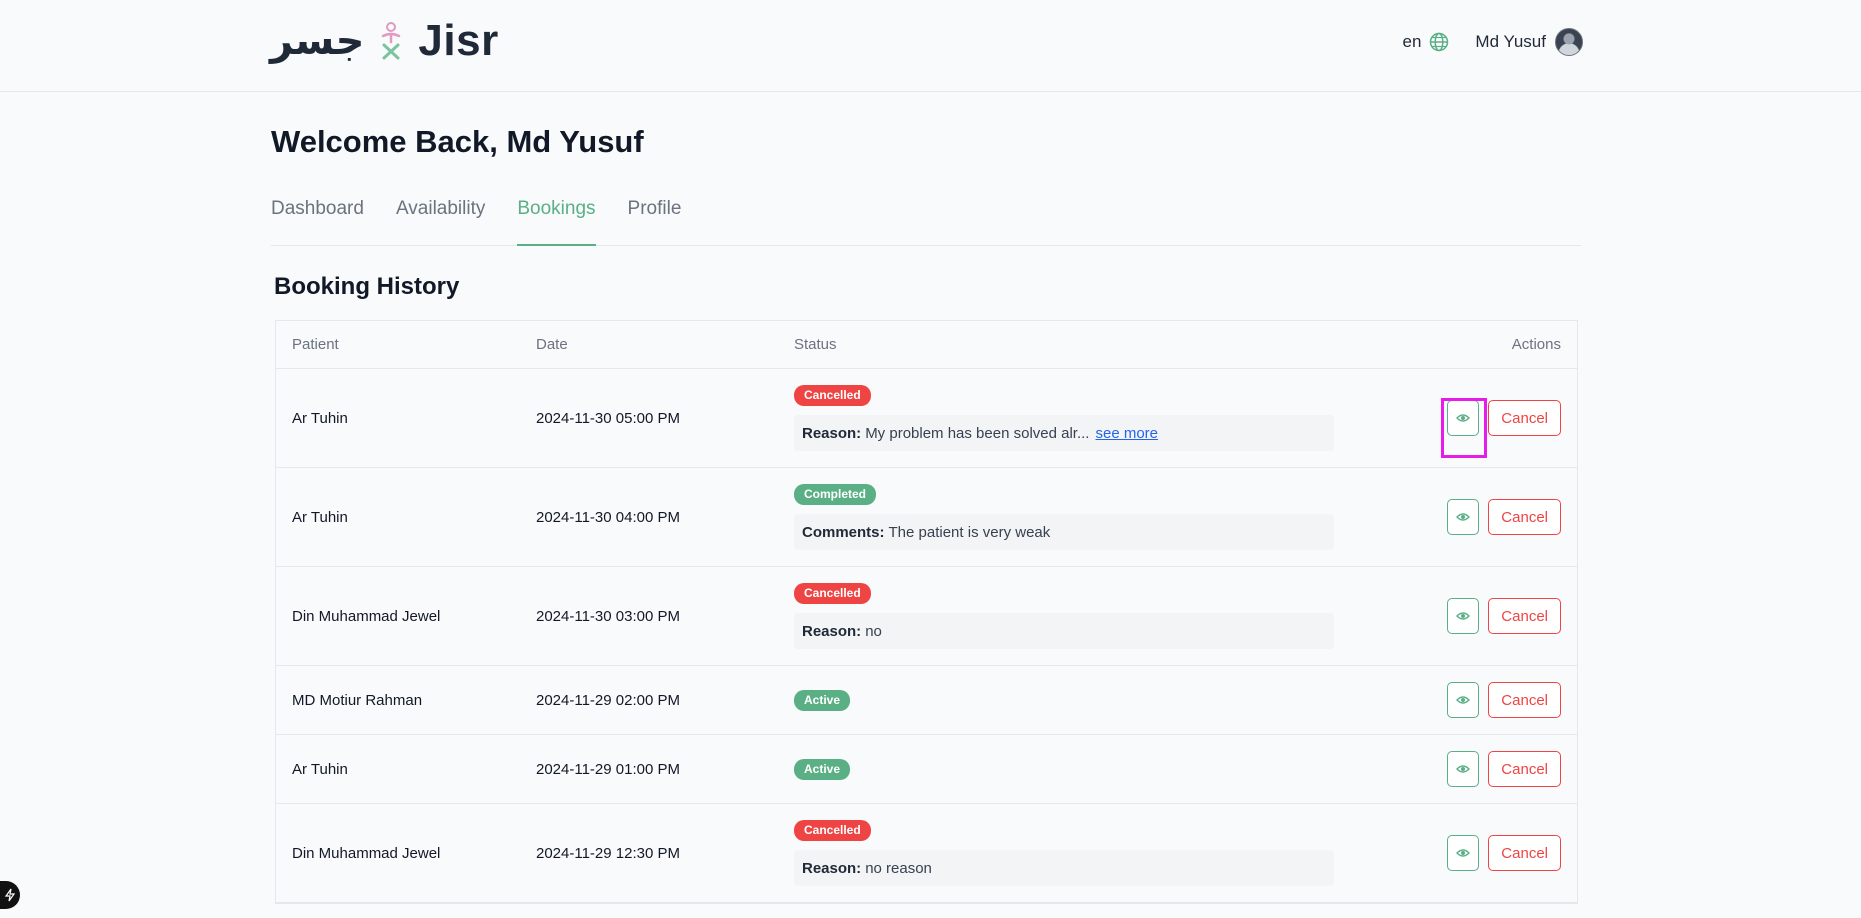 The image size is (1861, 918). What do you see at coordinates (556, 222) in the screenshot?
I see `tab-bookings: Bookings` at bounding box center [556, 222].